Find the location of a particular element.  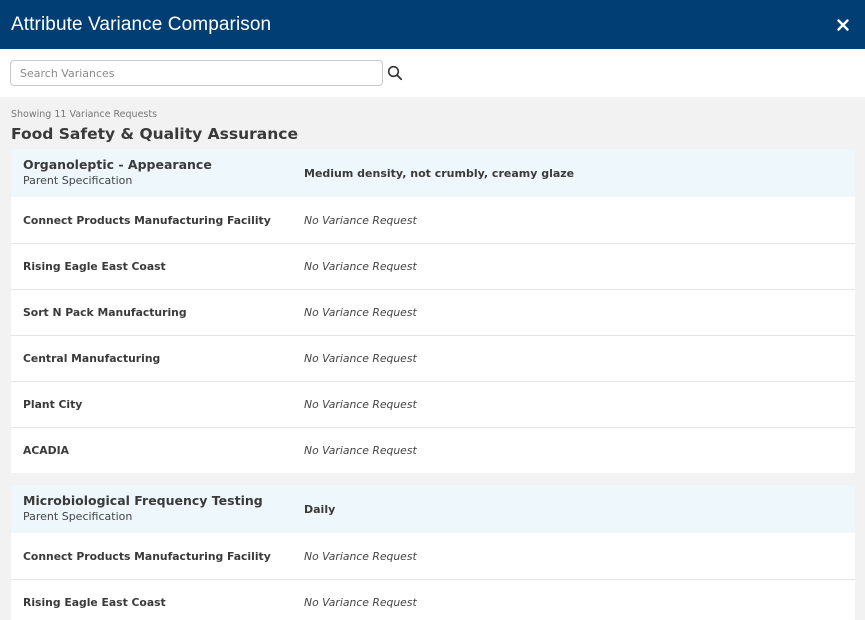

search-input is located at coordinates (196, 73).